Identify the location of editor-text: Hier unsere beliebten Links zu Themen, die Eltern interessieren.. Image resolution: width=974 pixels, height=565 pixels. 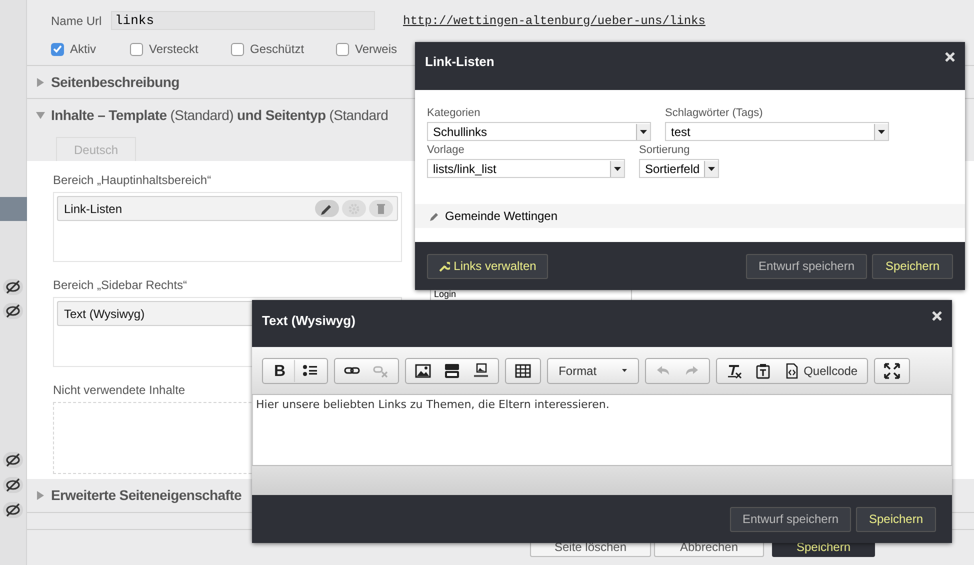
(433, 405).